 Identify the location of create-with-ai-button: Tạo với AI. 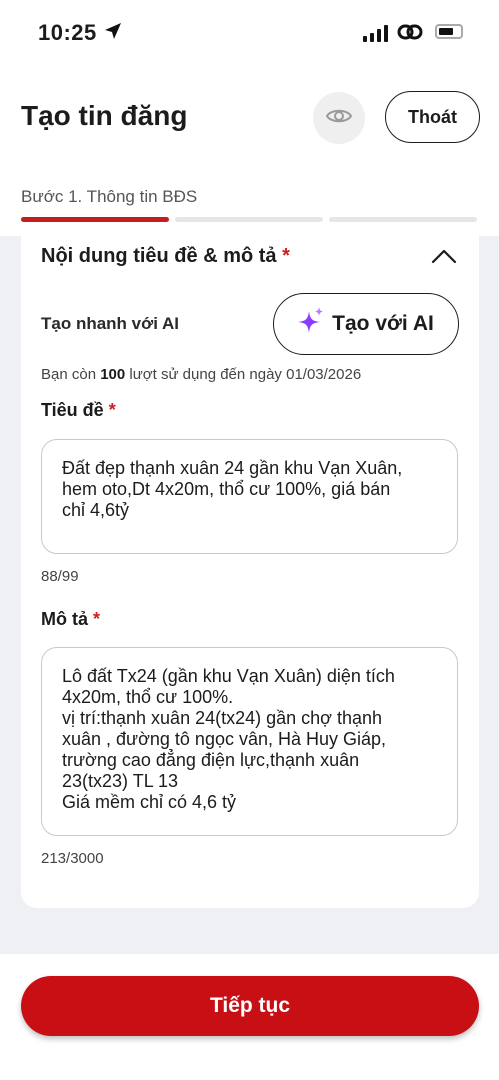
(366, 324).